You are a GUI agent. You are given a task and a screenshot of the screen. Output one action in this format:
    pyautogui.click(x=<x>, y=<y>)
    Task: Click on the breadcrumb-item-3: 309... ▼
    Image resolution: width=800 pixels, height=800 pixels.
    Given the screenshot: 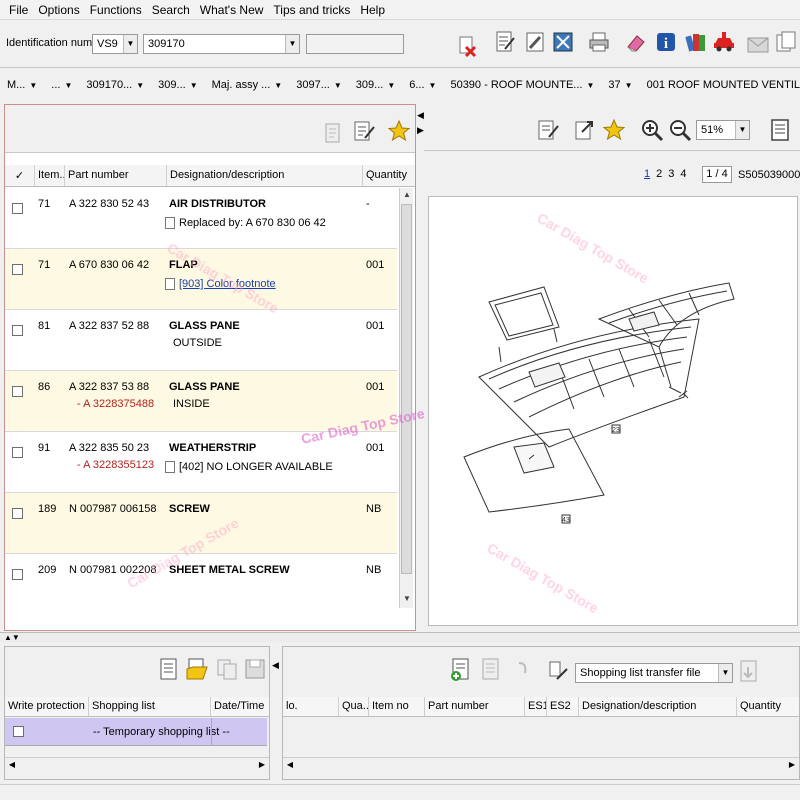 What is the action you would take?
    pyautogui.click(x=177, y=85)
    